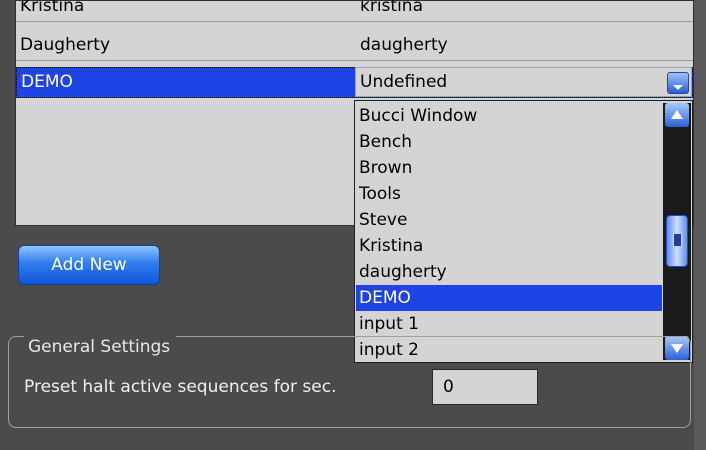 This screenshot has width=706, height=450. Describe the element at coordinates (47, 82) in the screenshot. I see `row-name: DEMO` at that location.